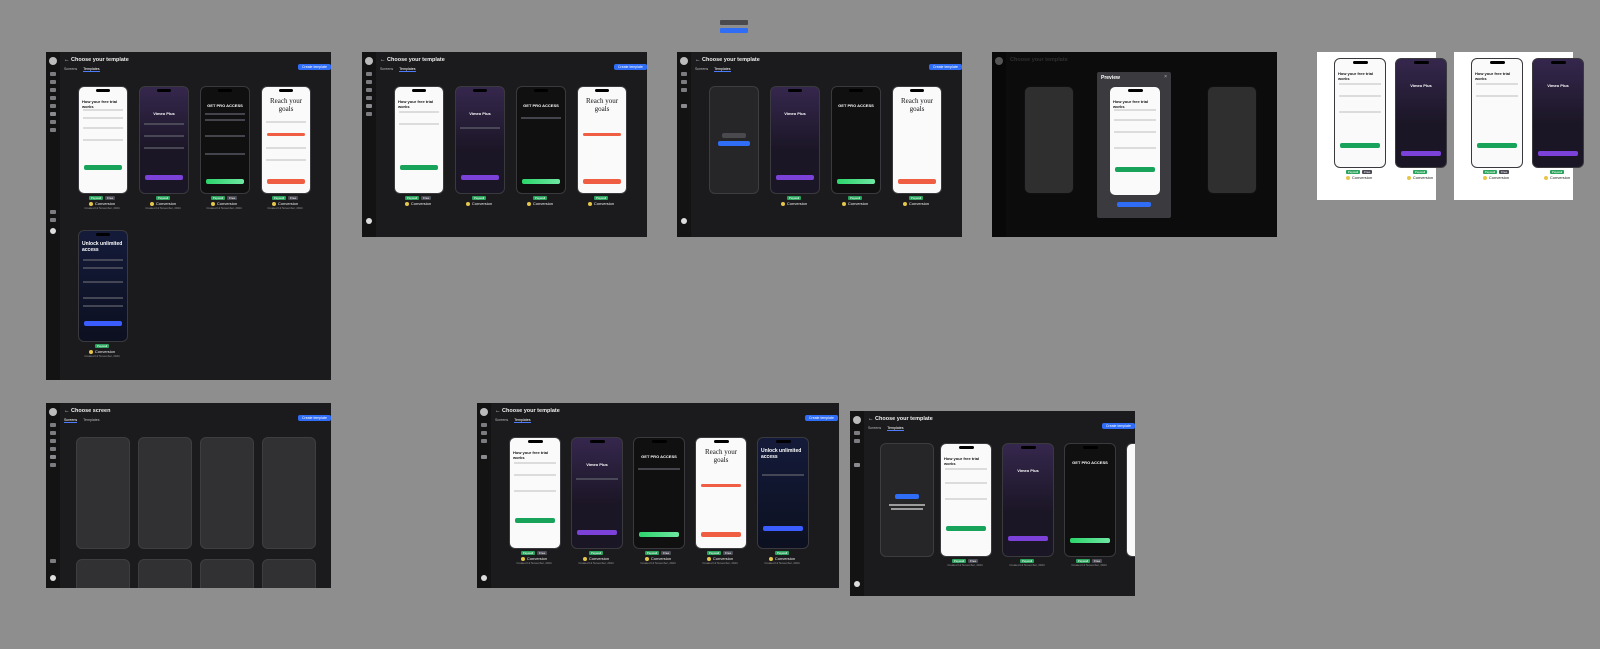 The height and width of the screenshot is (649, 1600). What do you see at coordinates (369, 61) in the screenshot?
I see `logo-icon` at bounding box center [369, 61].